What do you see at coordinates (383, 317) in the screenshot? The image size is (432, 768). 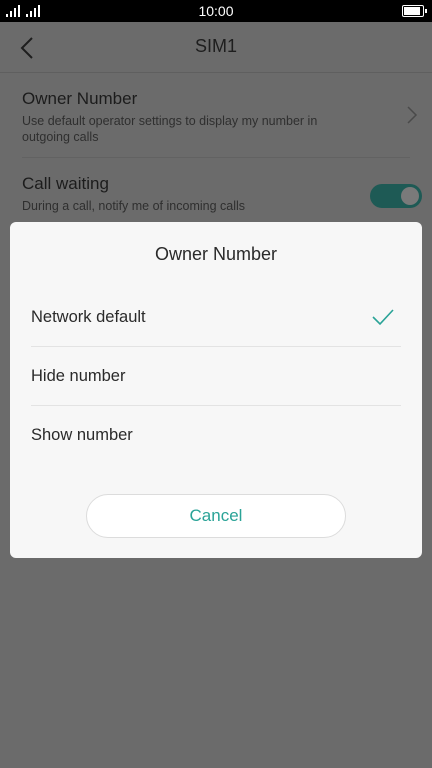 I see `check-icon` at bounding box center [383, 317].